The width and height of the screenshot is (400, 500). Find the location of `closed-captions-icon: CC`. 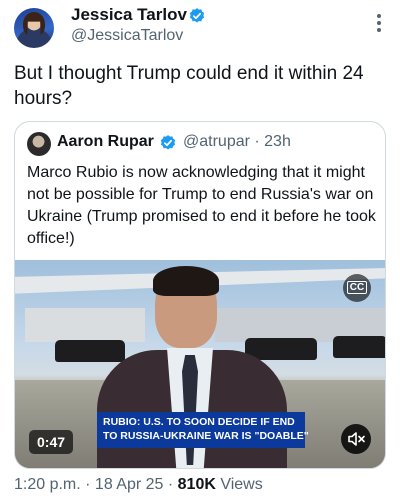

closed-captions-icon: CC is located at coordinates (357, 287).